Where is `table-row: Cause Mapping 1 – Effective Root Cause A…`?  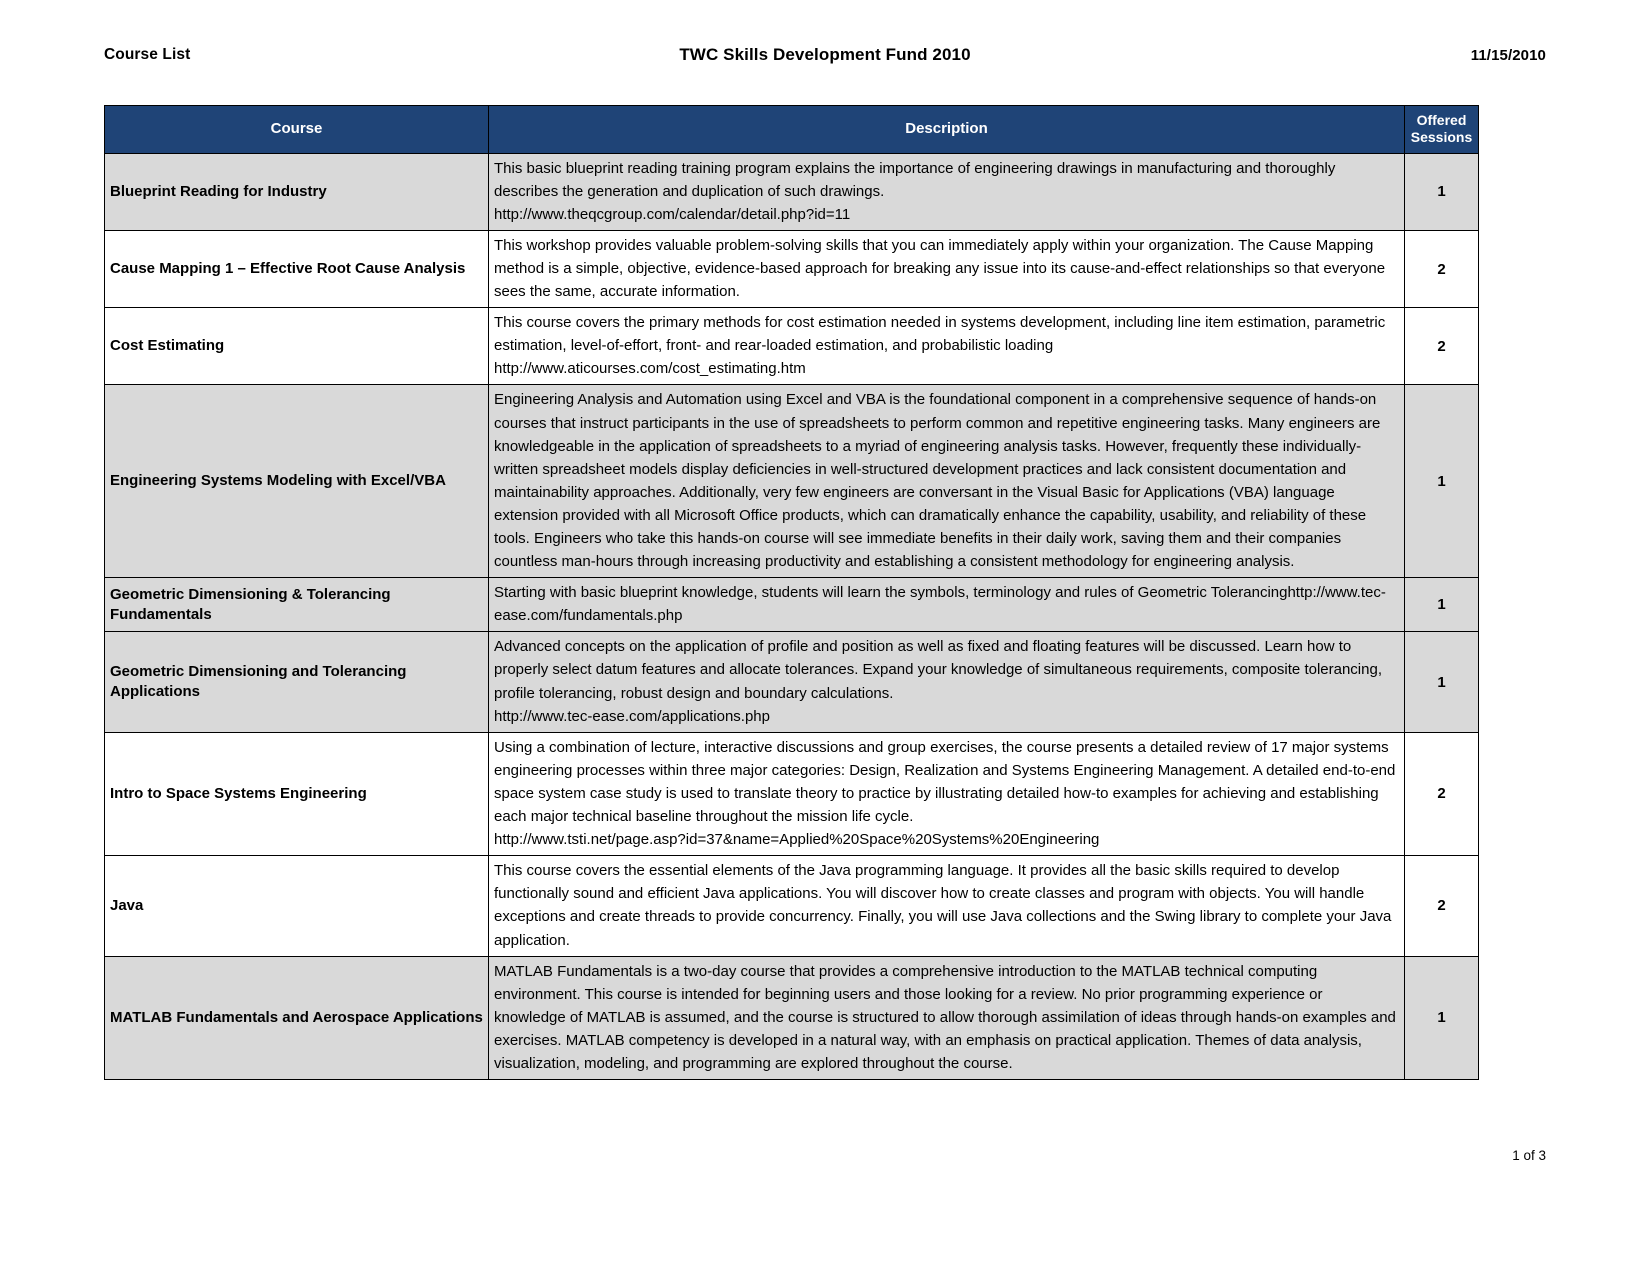 table-row: Cause Mapping 1 – Effective Root Cause A… is located at coordinates (791, 269).